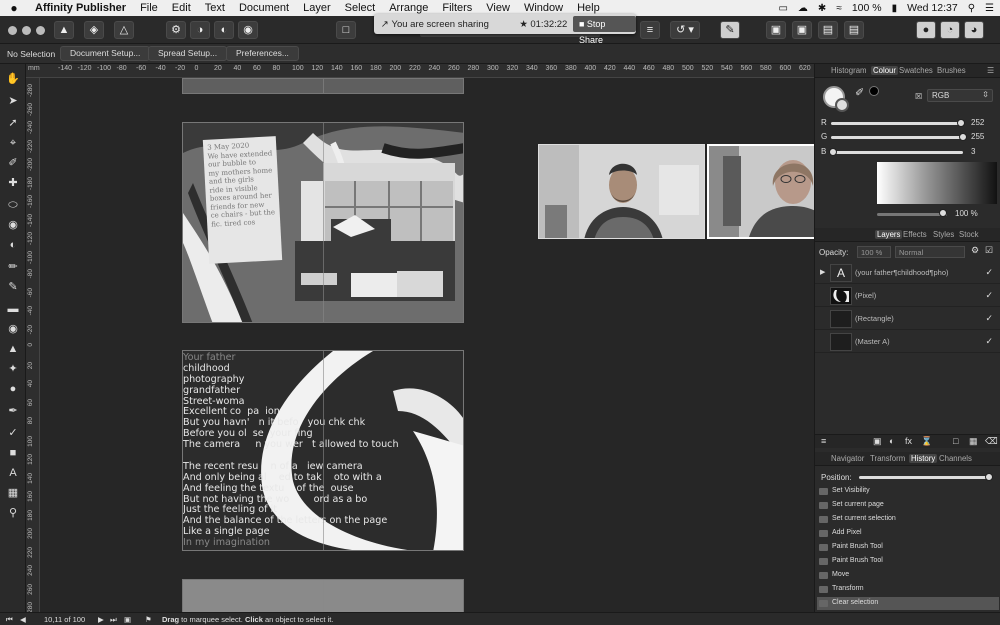 This screenshot has width=1000, height=625. What do you see at coordinates (498, 8) in the screenshot?
I see `menu-view: View` at bounding box center [498, 8].